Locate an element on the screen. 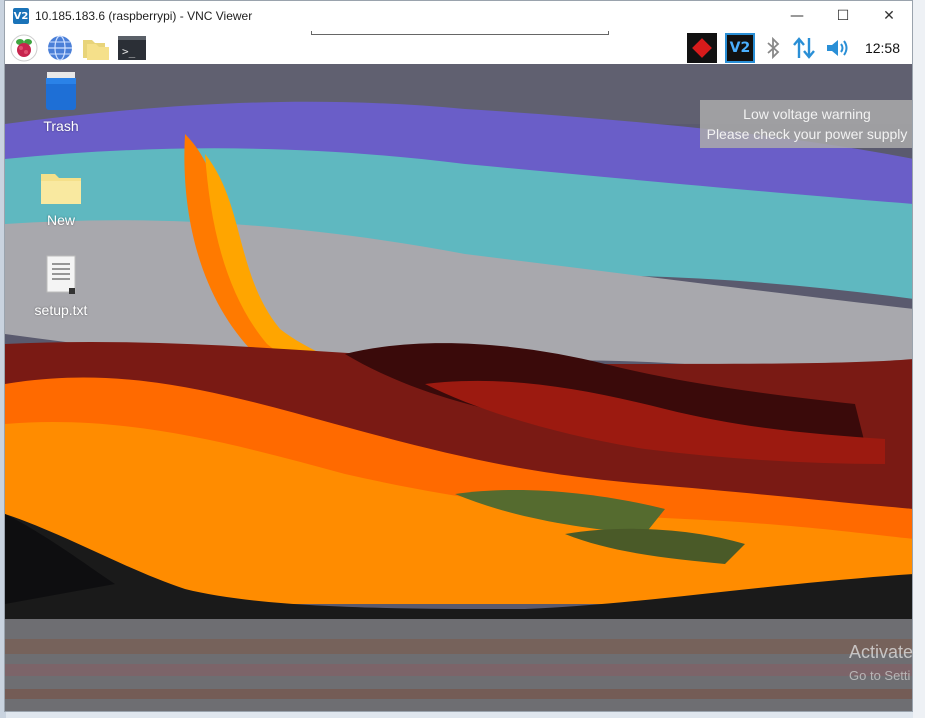 The image size is (925, 718). desktop-icon-new-folder: New is located at coordinates (61, 199).